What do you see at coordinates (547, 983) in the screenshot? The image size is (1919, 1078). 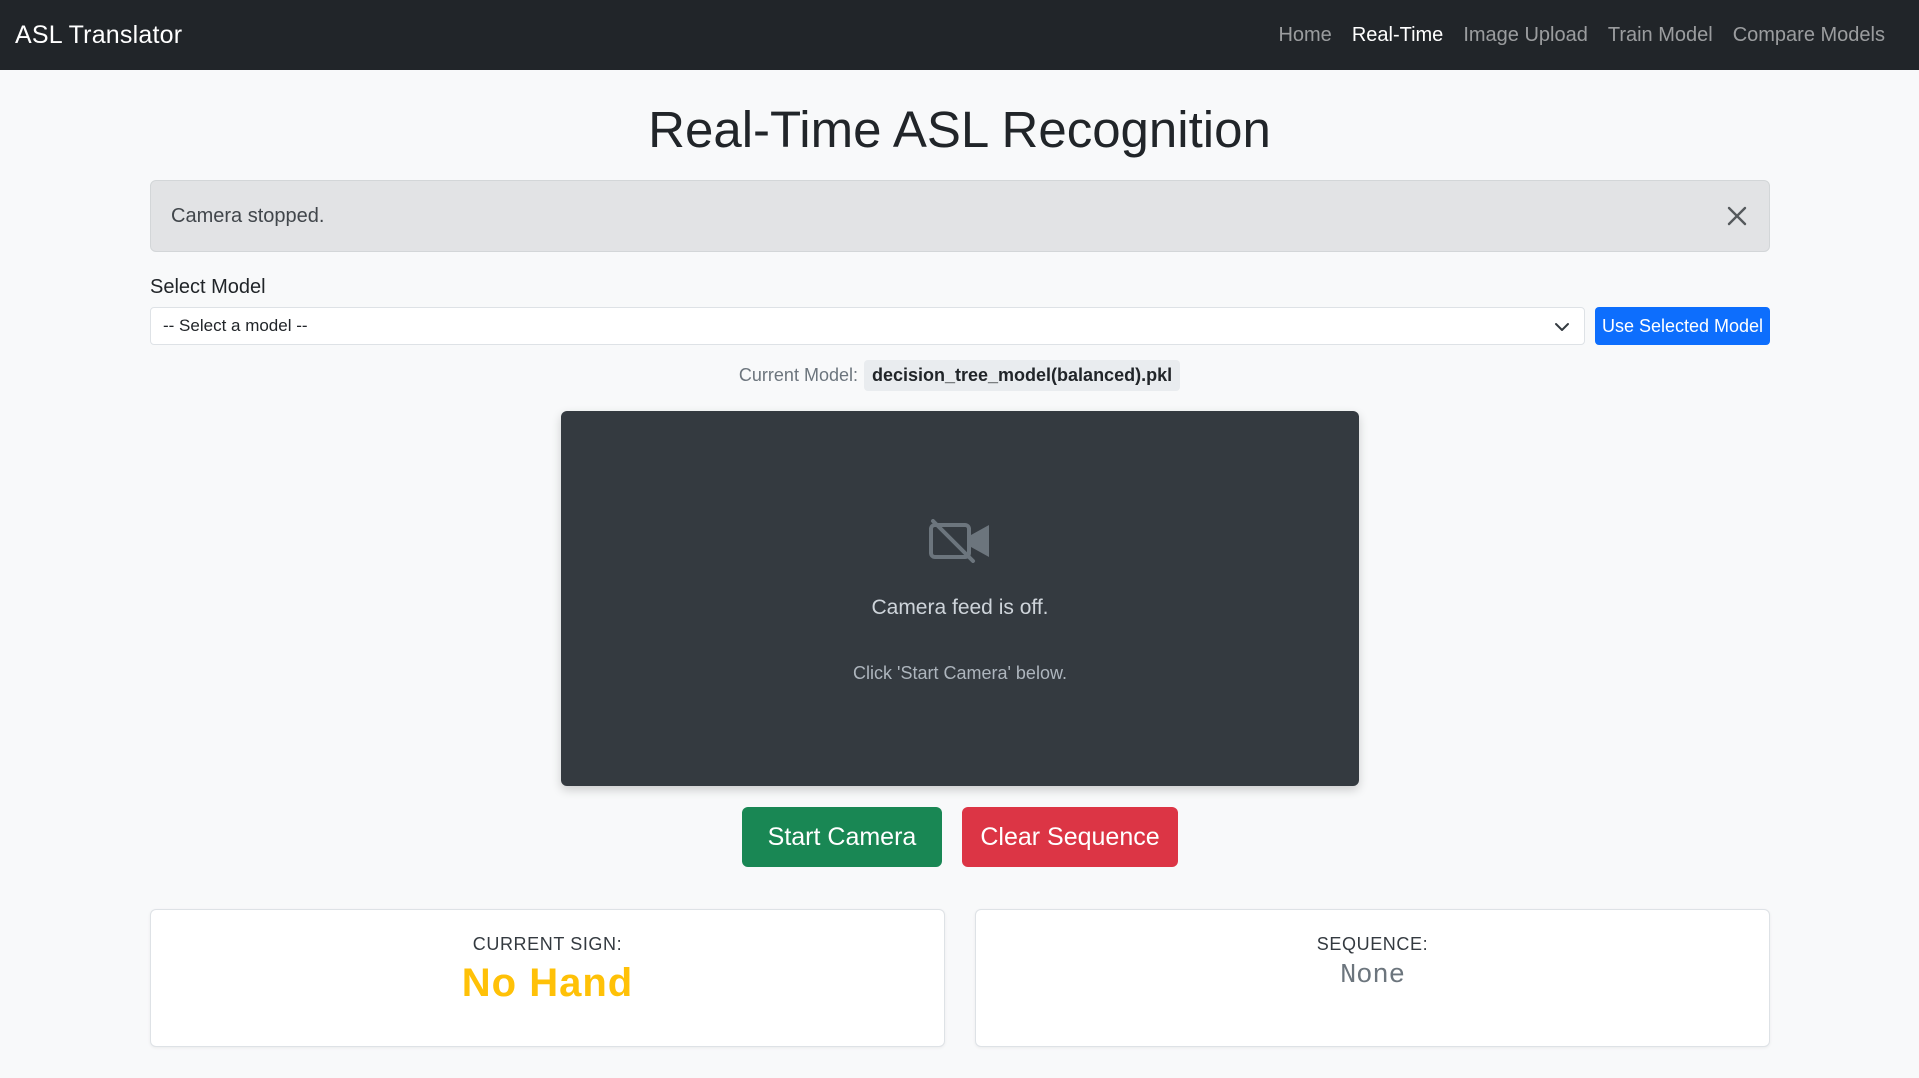 I see `current-sign-value: No Hand` at bounding box center [547, 983].